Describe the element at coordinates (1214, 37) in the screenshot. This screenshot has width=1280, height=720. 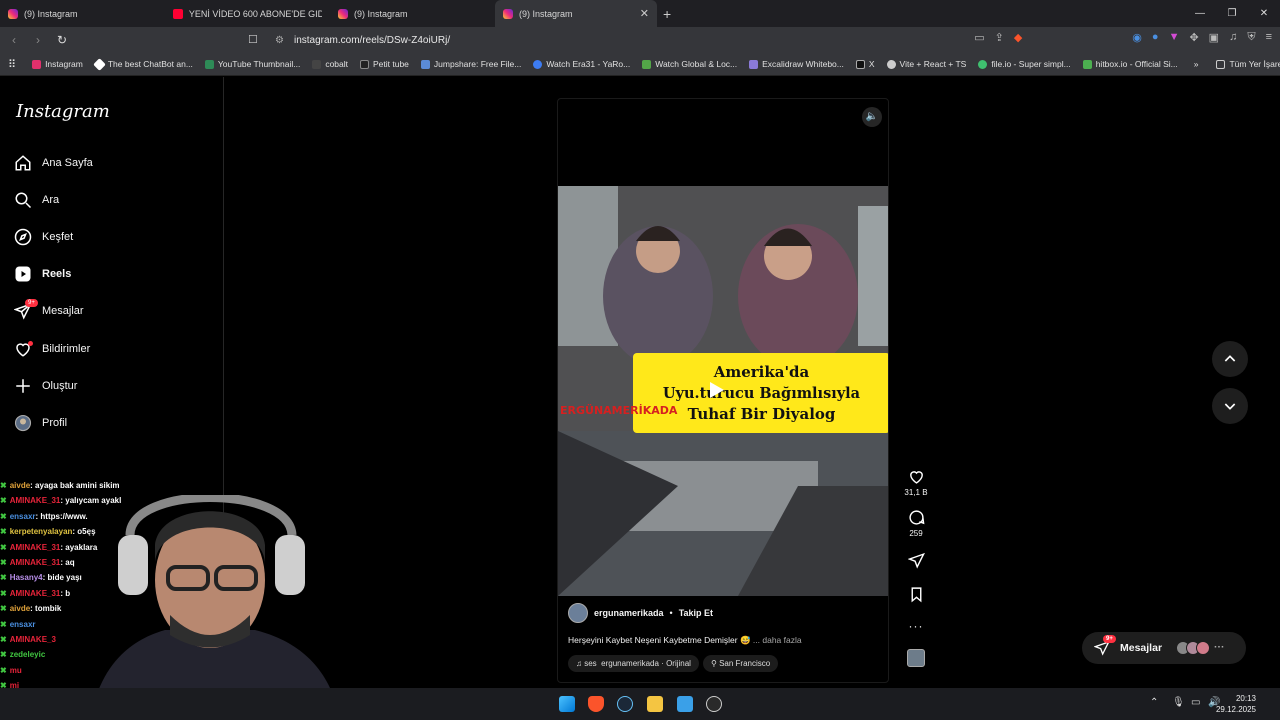
I see `sidebar-icon: ▣` at that location.